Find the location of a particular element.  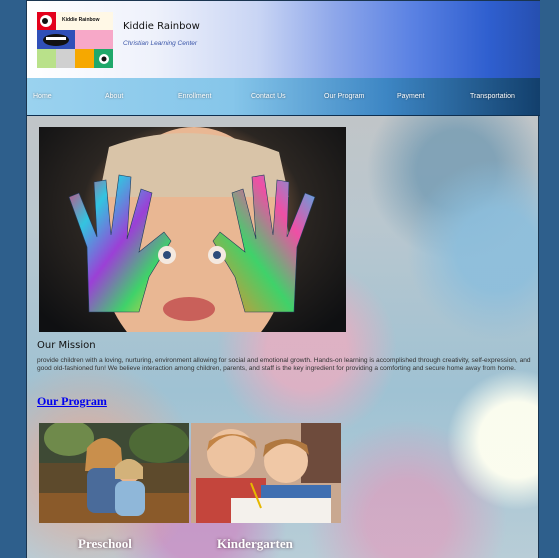

logo-orange-tile is located at coordinates (84, 58).